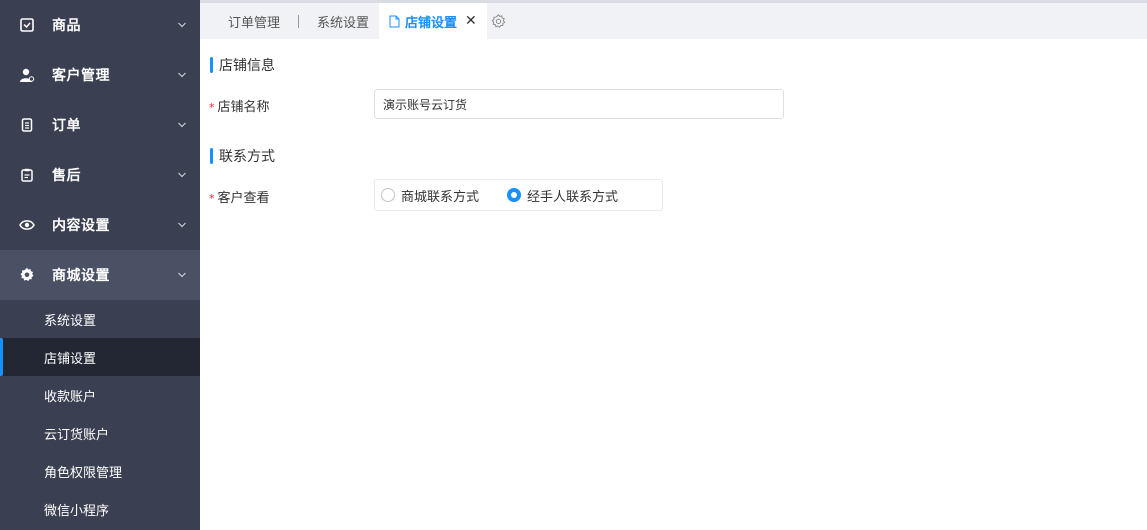  I want to click on submenu-item-wechat-miniprogram: 微信小程序, so click(100, 509).